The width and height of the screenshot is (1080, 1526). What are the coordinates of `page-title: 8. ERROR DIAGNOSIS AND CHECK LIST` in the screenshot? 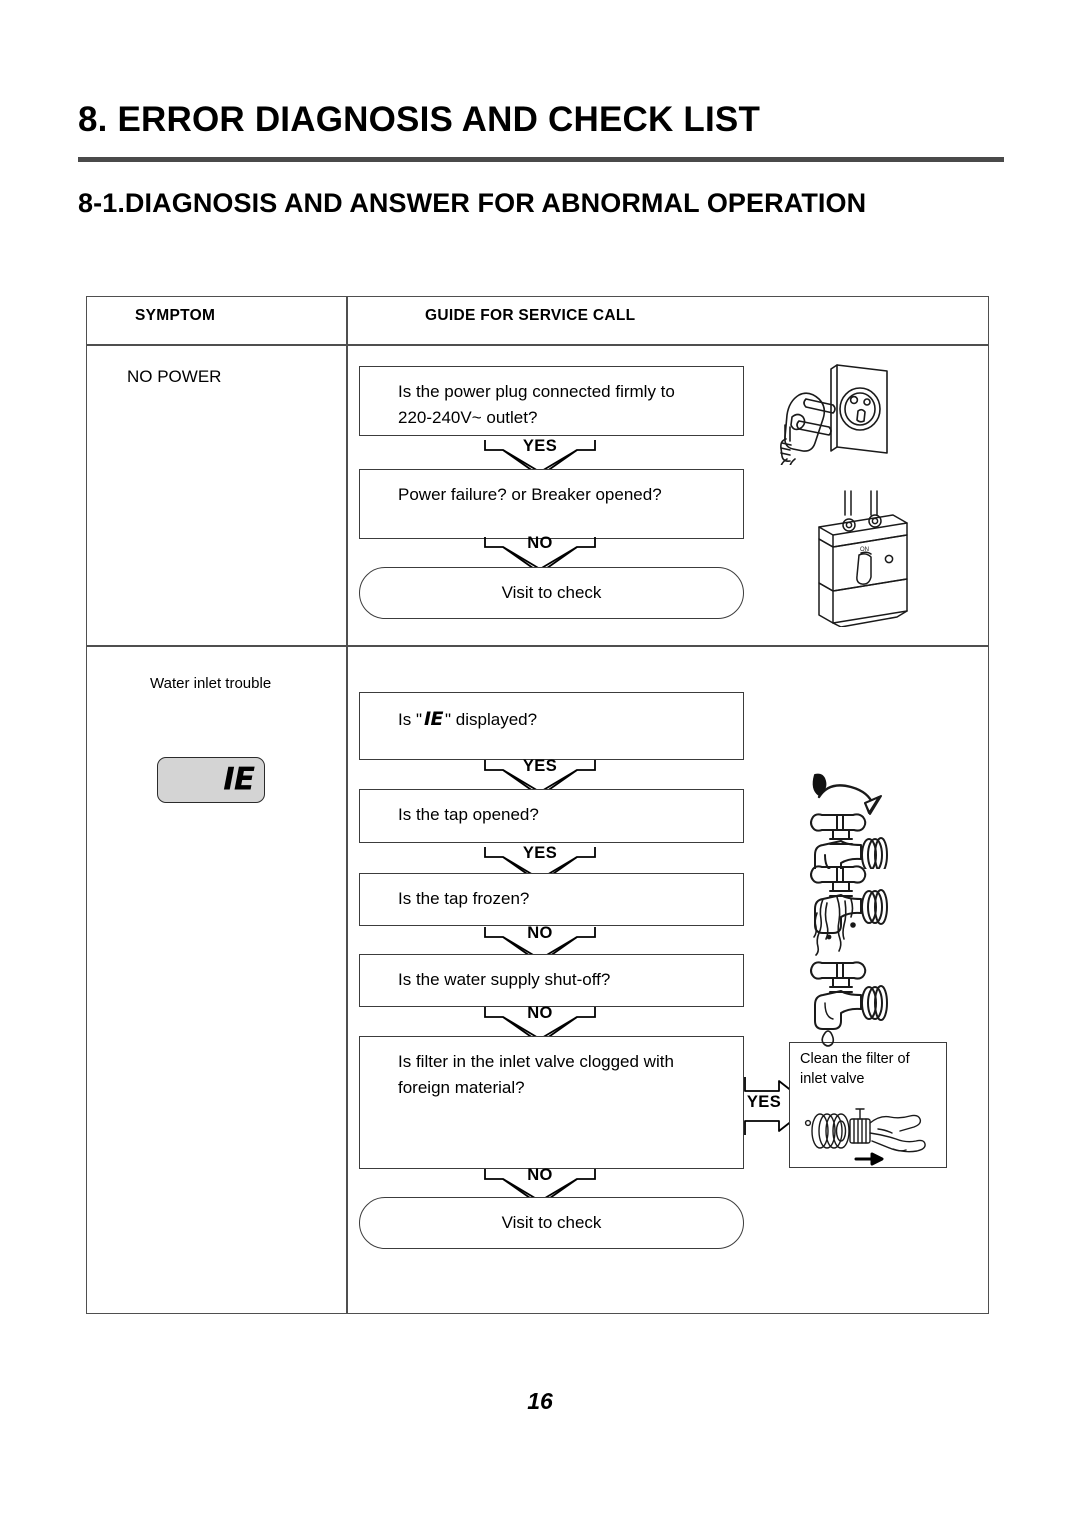 It's located at (419, 119).